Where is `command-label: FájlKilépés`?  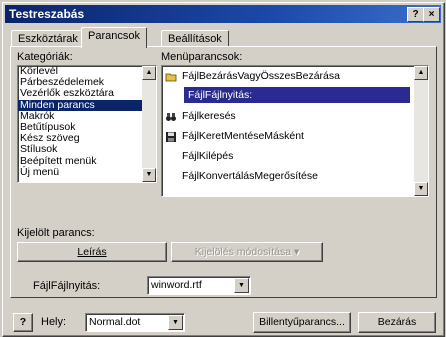
command-label: FájlKilépés is located at coordinates (208, 156).